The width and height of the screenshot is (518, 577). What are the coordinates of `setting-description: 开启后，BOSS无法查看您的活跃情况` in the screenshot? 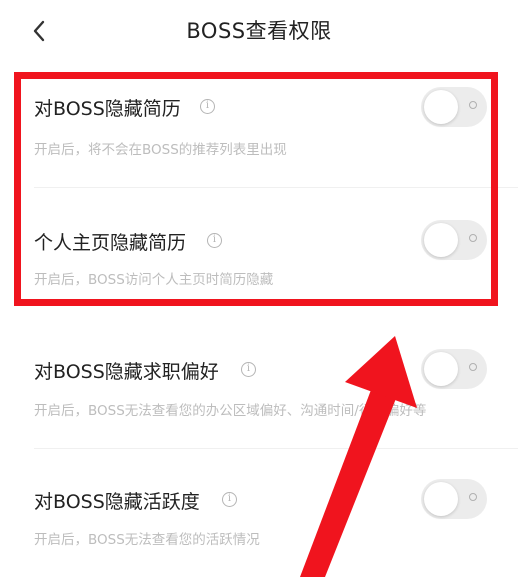 It's located at (147, 540).